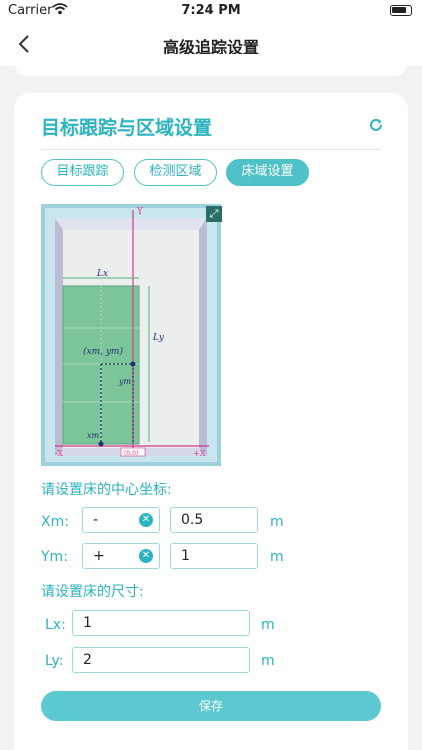 This screenshot has height=750, width=422. I want to click on ym-value-field: 1, so click(214, 556).